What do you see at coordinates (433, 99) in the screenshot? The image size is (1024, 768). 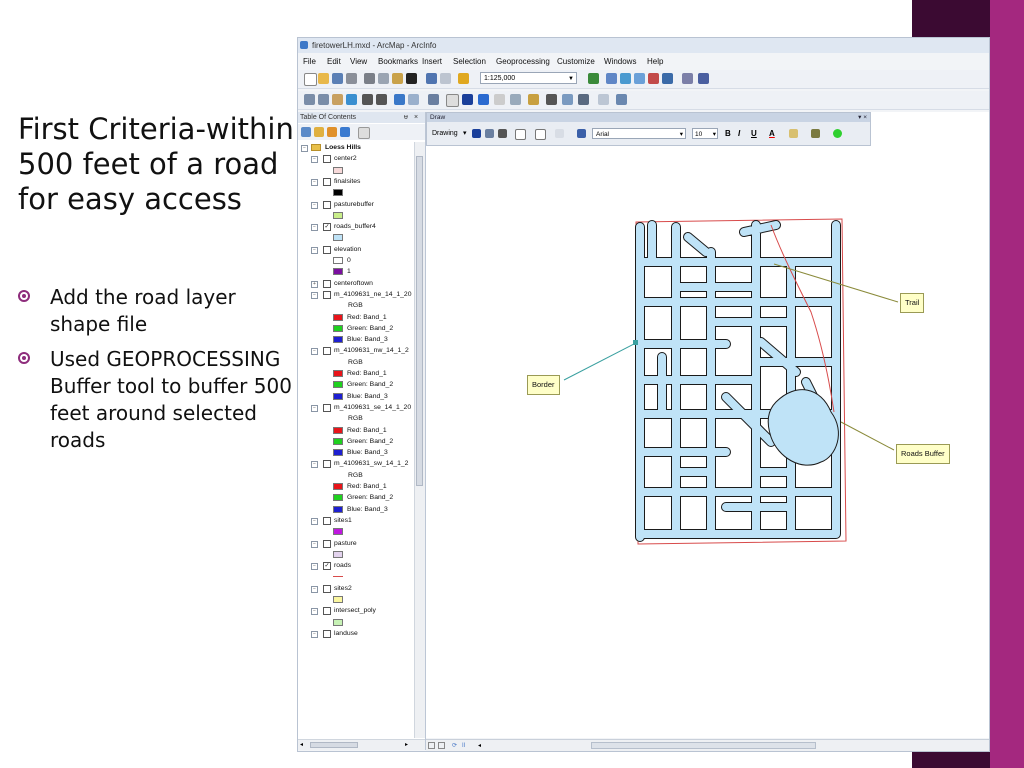 I see `select-features-icon` at bounding box center [433, 99].